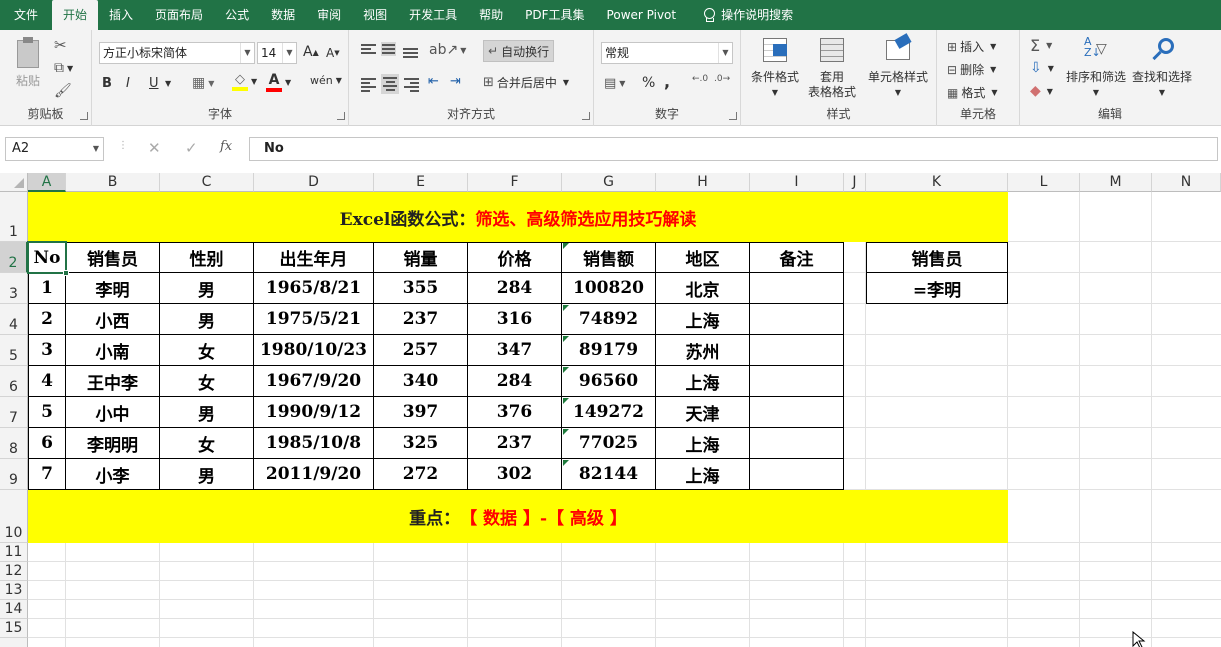  What do you see at coordinates (278, 82) in the screenshot?
I see `font-color-button: A ▼` at bounding box center [278, 82].